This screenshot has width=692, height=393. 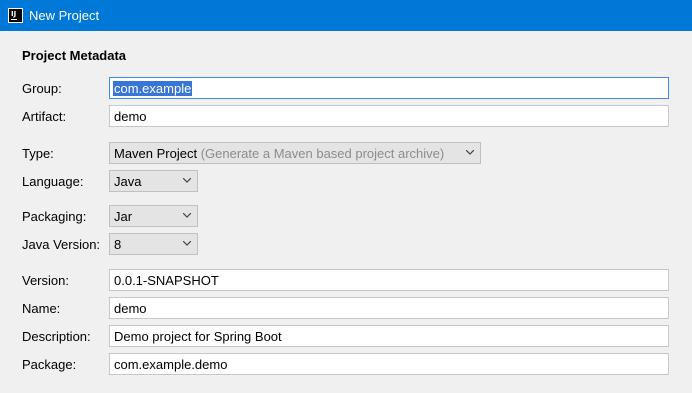 What do you see at coordinates (38, 153) in the screenshot?
I see `type-label: Type:` at bounding box center [38, 153].